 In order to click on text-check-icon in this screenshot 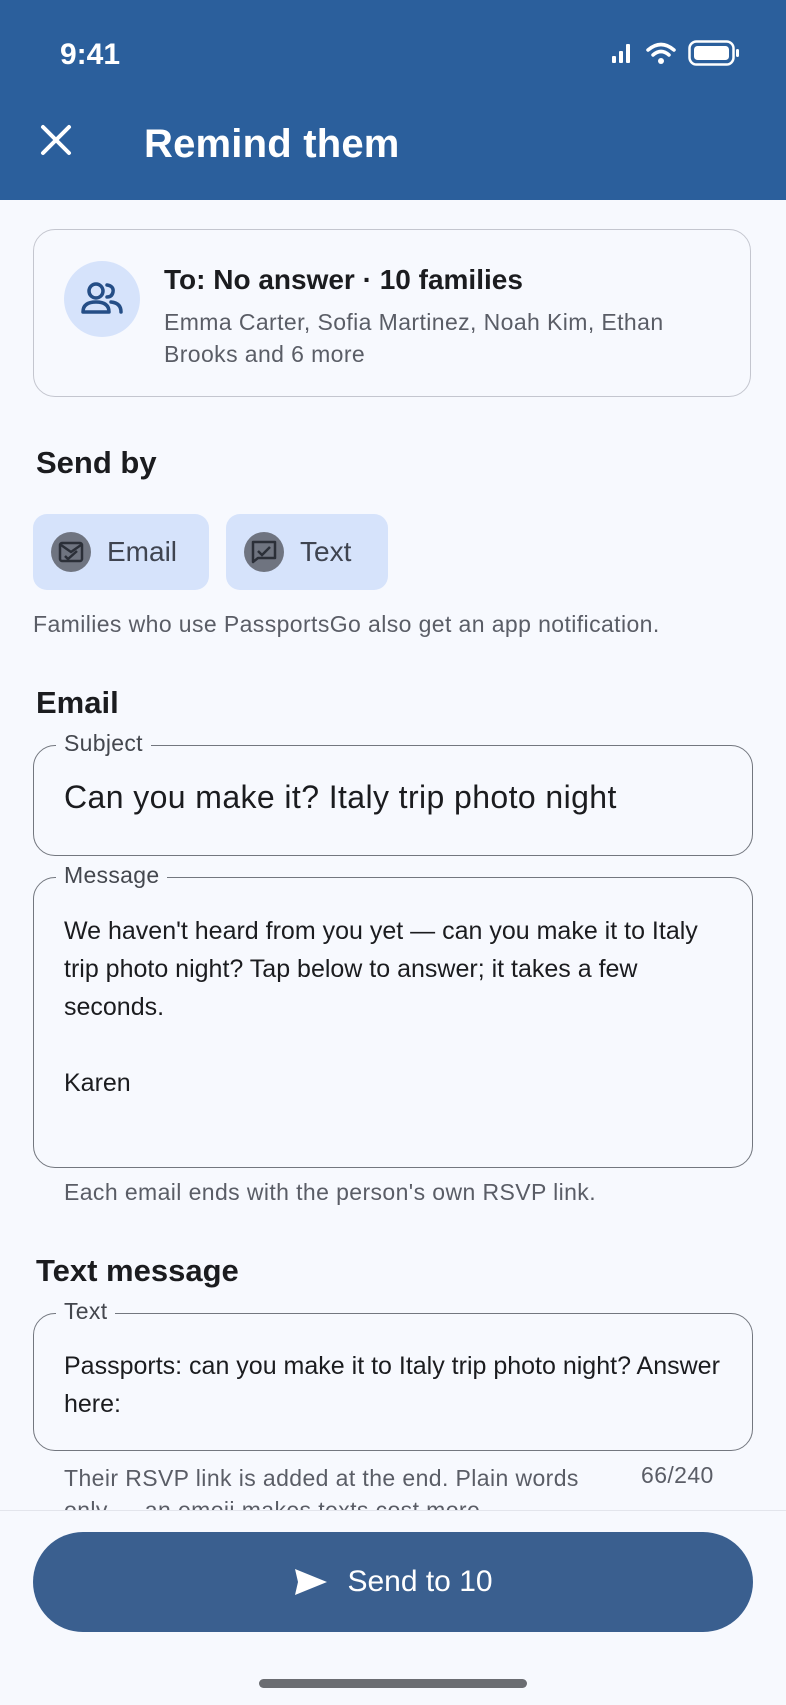, I will do `click(264, 552)`.